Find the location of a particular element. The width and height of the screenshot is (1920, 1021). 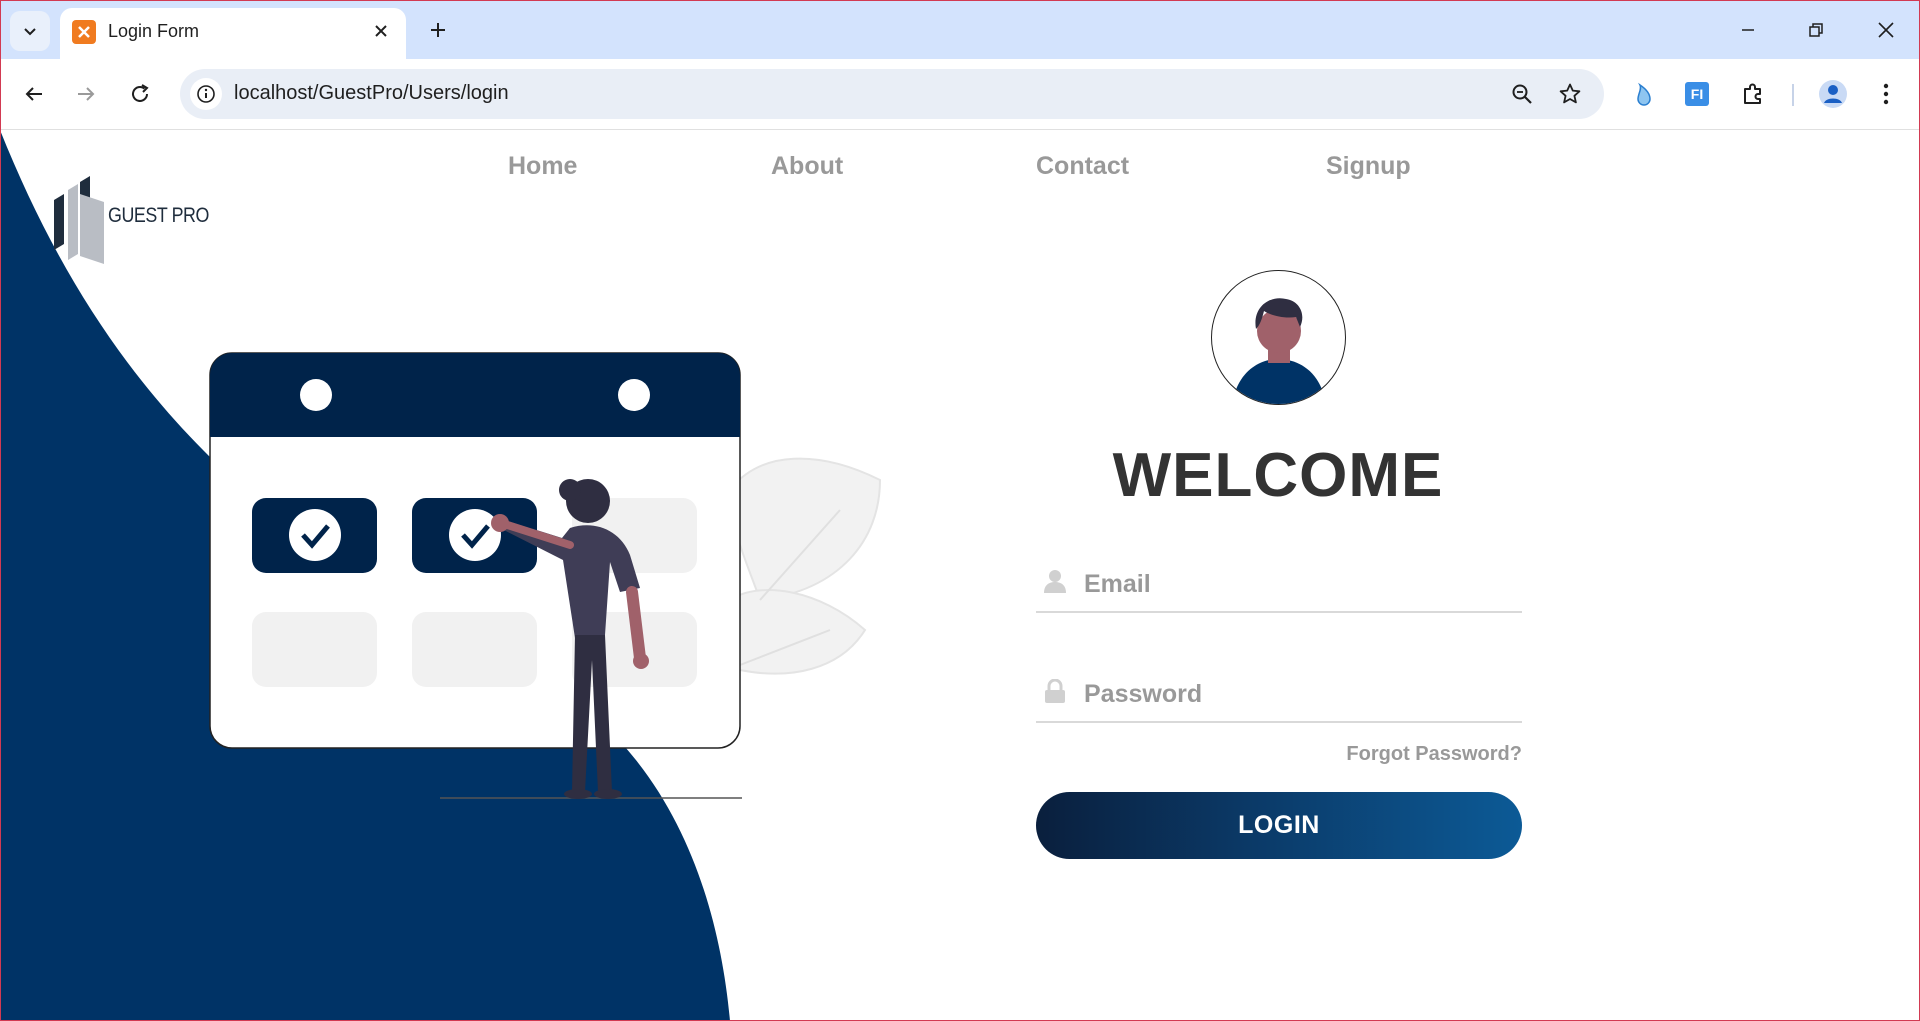

extensions-puzzle-icon is located at coordinates (1753, 94).